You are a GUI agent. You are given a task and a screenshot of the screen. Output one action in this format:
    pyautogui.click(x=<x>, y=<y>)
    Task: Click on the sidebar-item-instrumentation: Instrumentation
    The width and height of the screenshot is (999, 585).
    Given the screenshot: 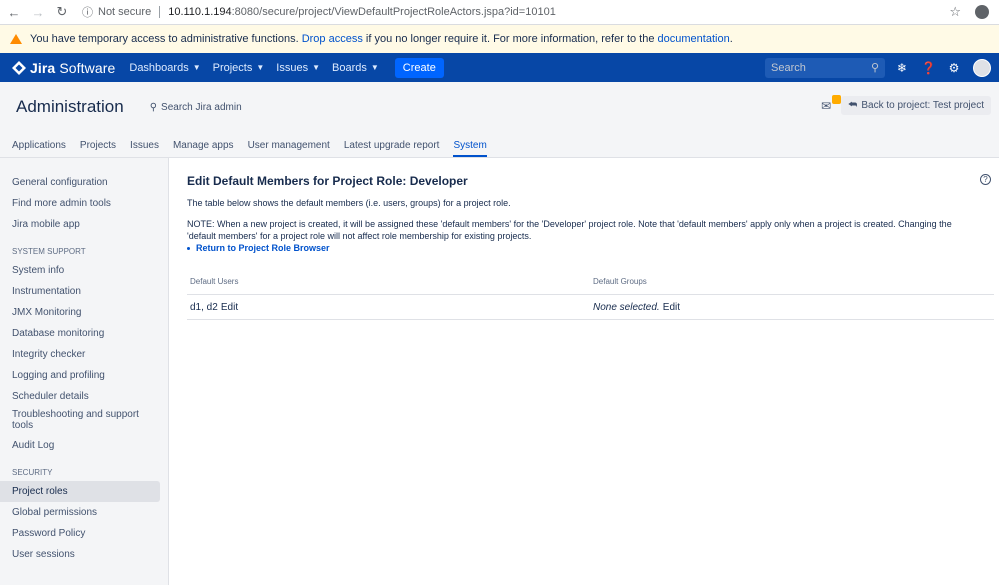 What is the action you would take?
    pyautogui.click(x=80, y=291)
    